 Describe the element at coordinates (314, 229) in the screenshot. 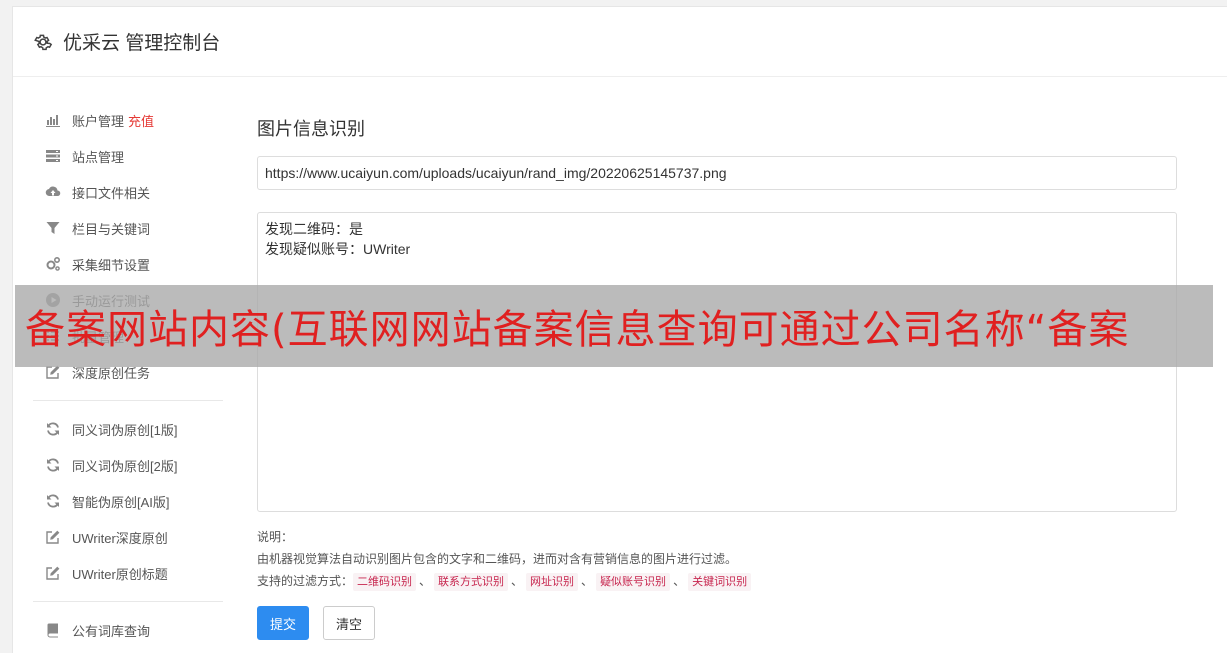

I see `result-line: 发现二维码：是` at that location.